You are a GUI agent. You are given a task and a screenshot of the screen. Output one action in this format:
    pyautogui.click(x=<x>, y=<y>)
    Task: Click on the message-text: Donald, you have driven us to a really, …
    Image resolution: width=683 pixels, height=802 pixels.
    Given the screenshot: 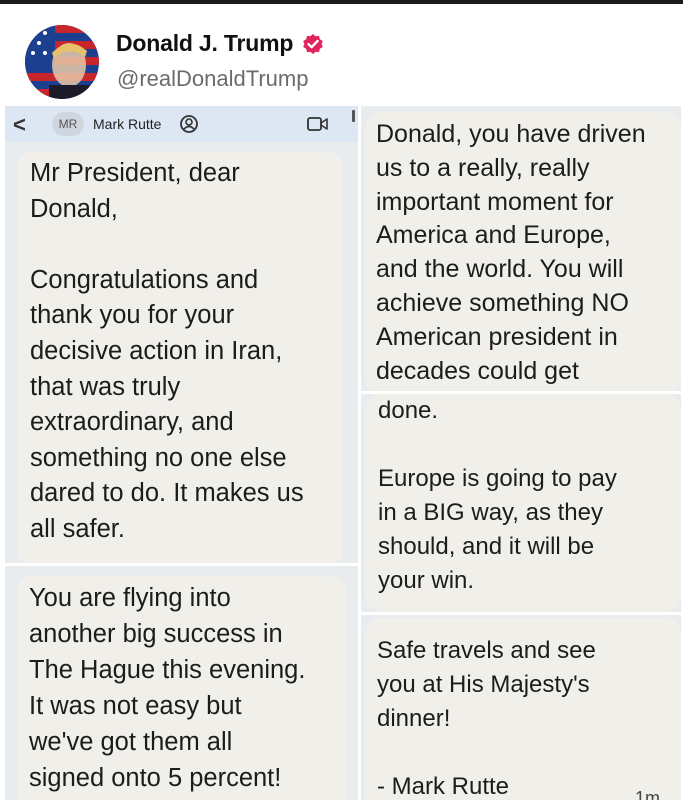 What is the action you would take?
    pyautogui.click(x=511, y=252)
    